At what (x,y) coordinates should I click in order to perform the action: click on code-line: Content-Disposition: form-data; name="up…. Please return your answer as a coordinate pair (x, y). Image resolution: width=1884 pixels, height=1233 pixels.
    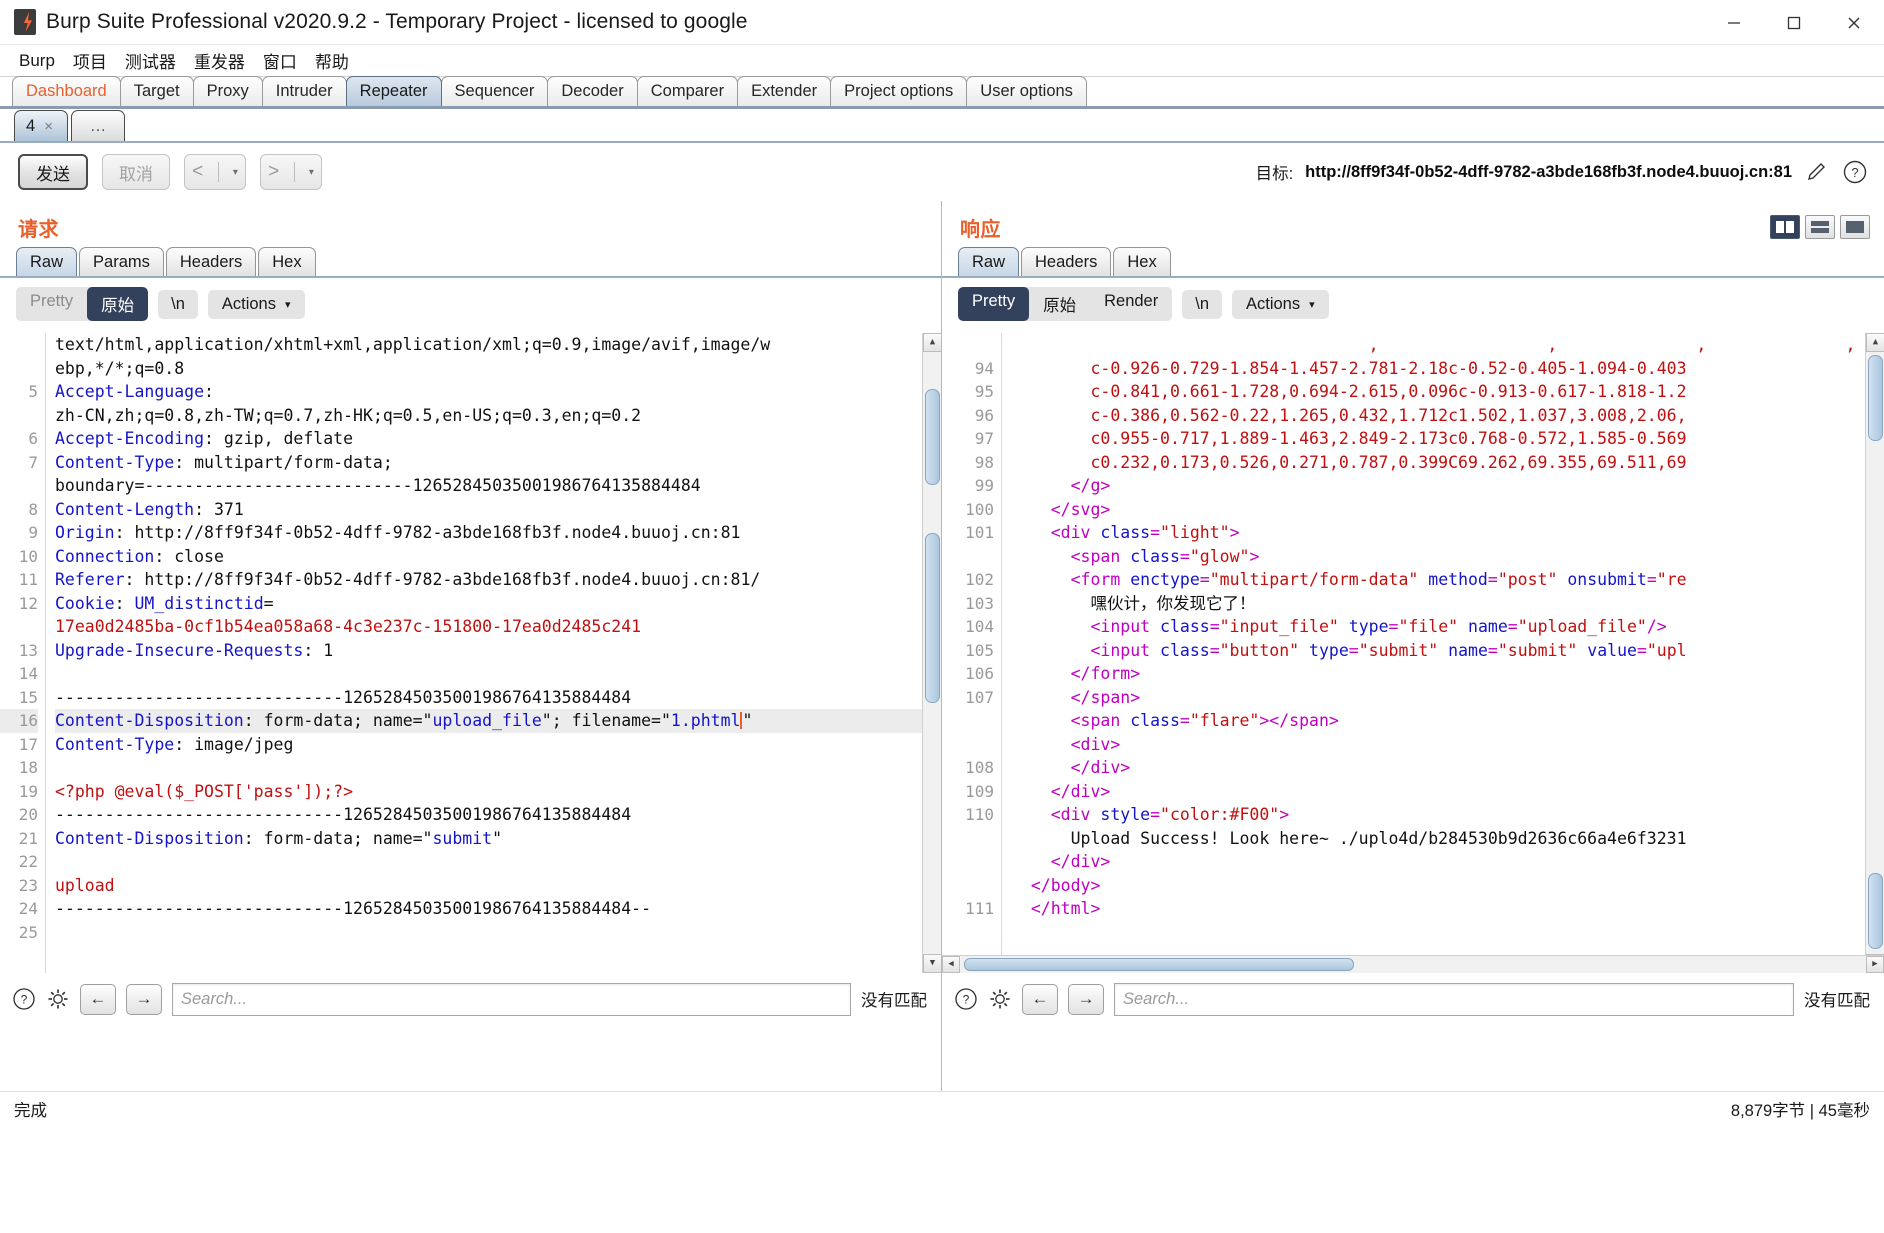
    Looking at the image, I should click on (498, 721).